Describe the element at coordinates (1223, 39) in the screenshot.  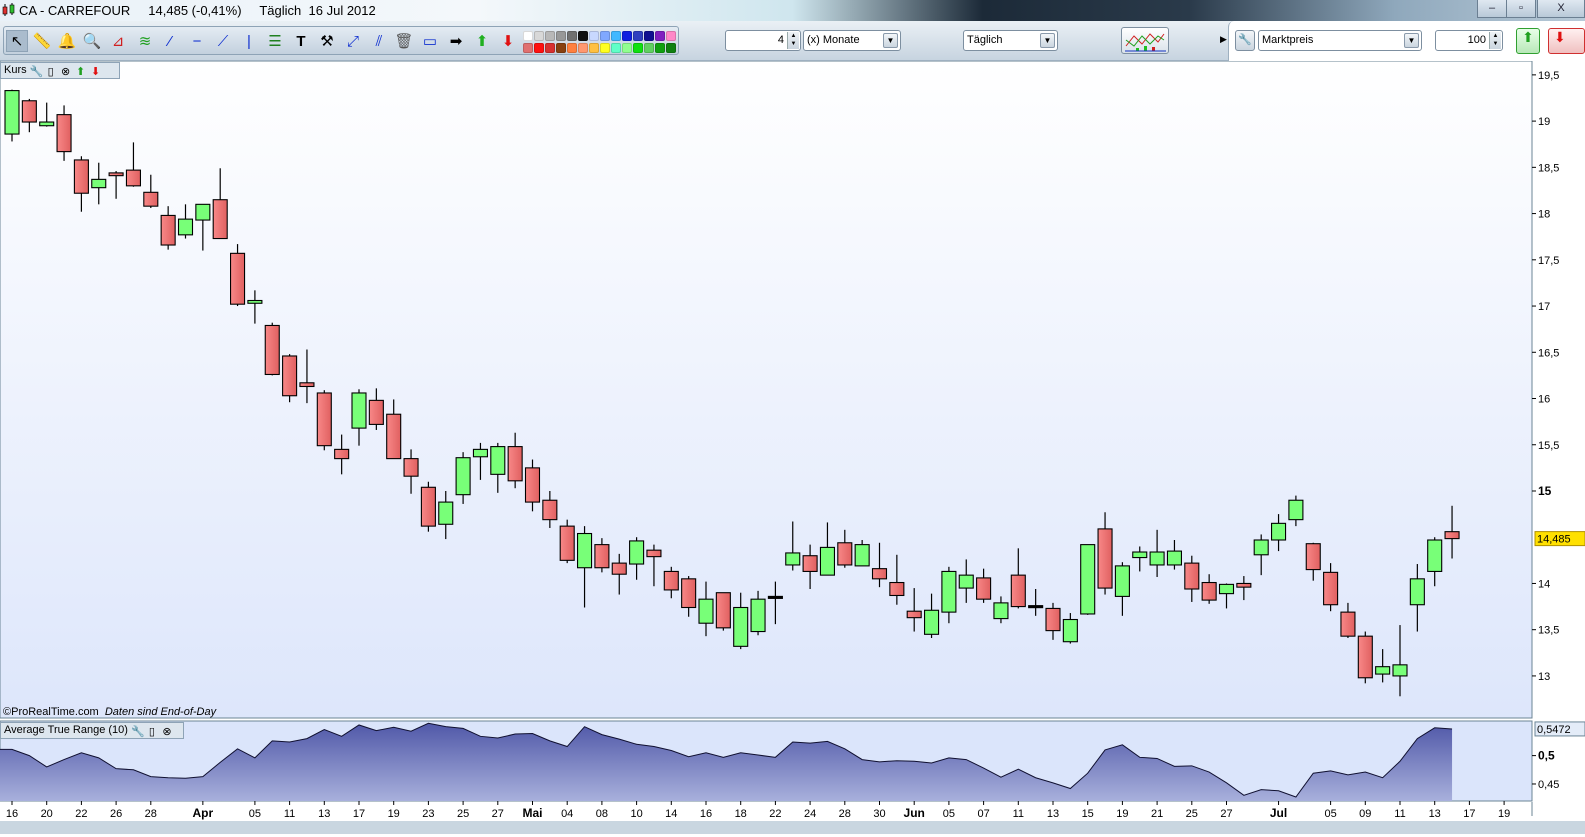
I see `expand-arrow-icon: ▶` at that location.